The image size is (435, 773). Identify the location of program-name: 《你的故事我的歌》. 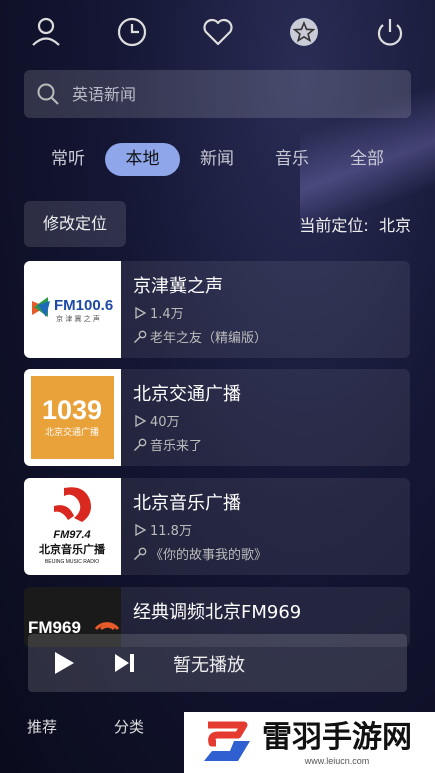
(209, 555).